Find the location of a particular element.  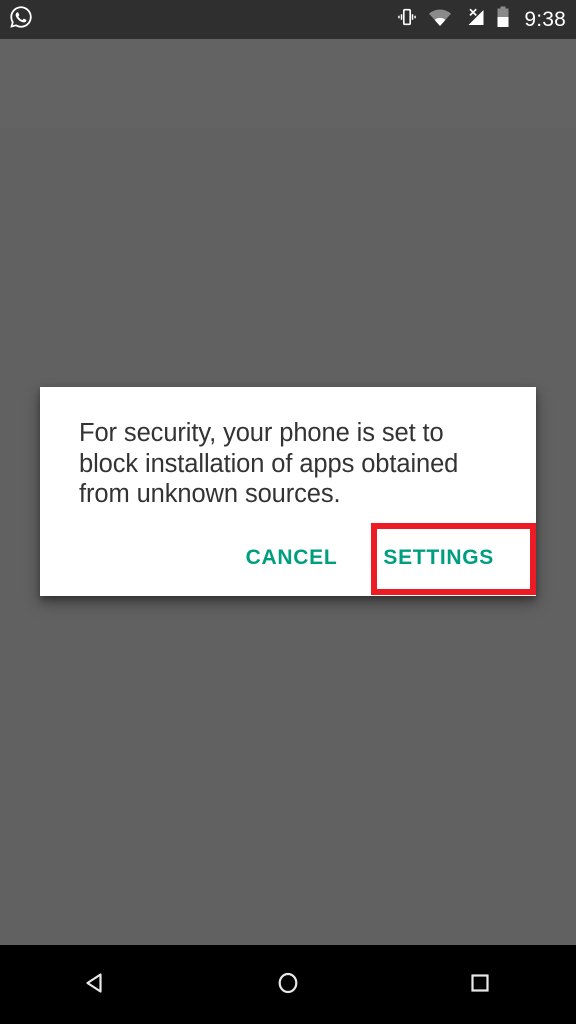

home-icon is located at coordinates (288, 984).